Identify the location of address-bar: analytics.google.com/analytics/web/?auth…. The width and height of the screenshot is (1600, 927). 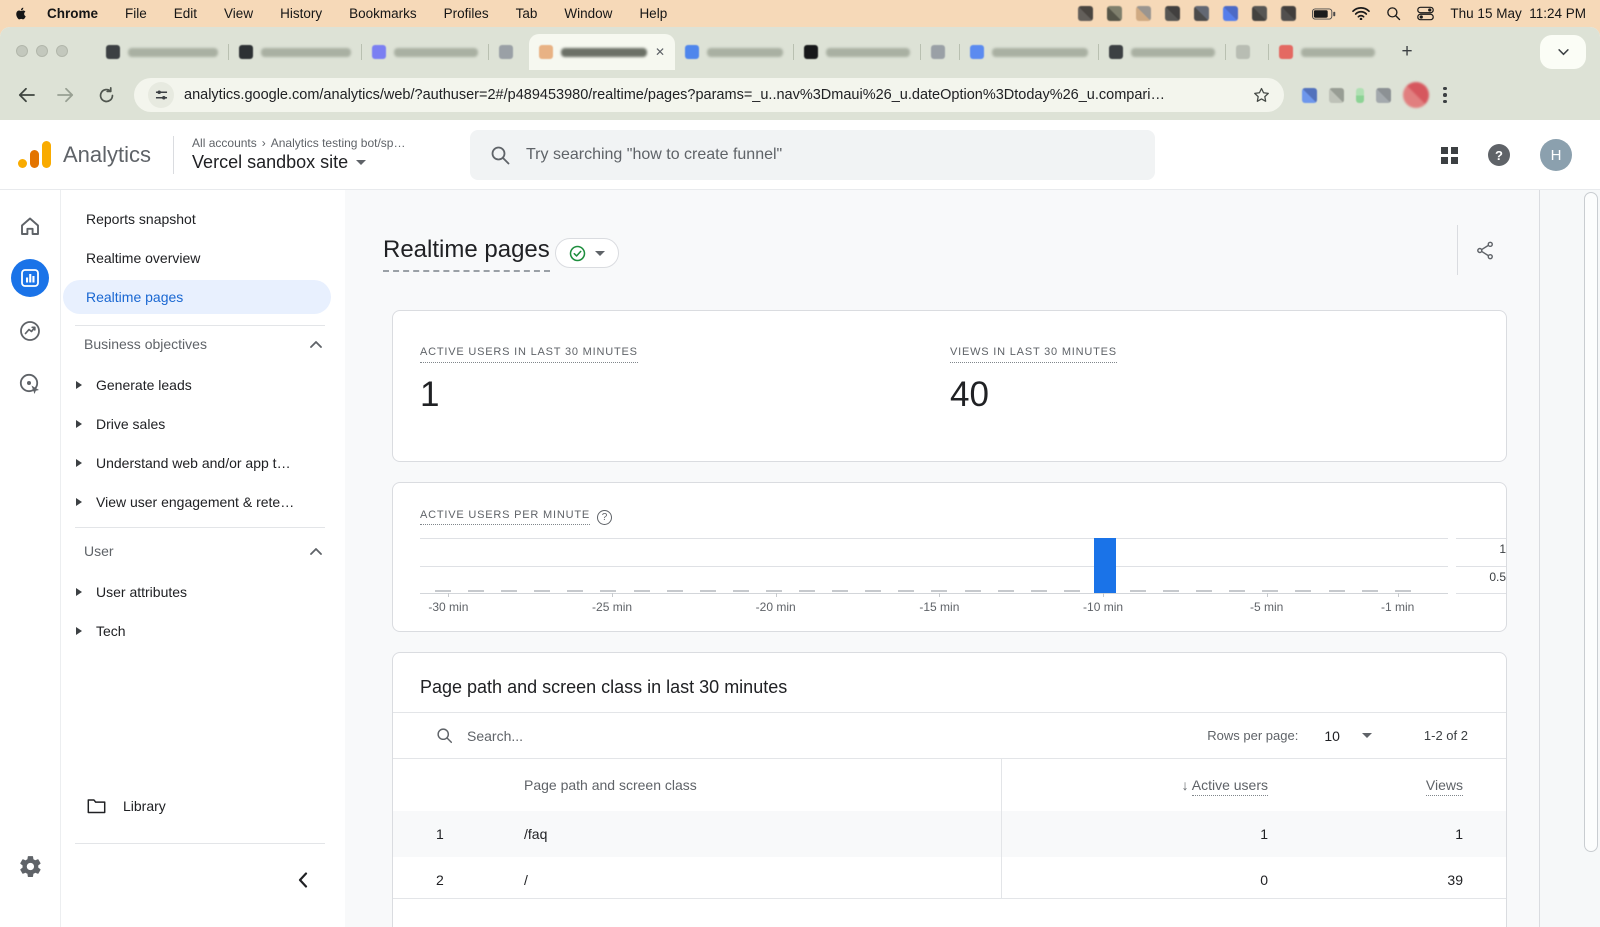
(709, 95).